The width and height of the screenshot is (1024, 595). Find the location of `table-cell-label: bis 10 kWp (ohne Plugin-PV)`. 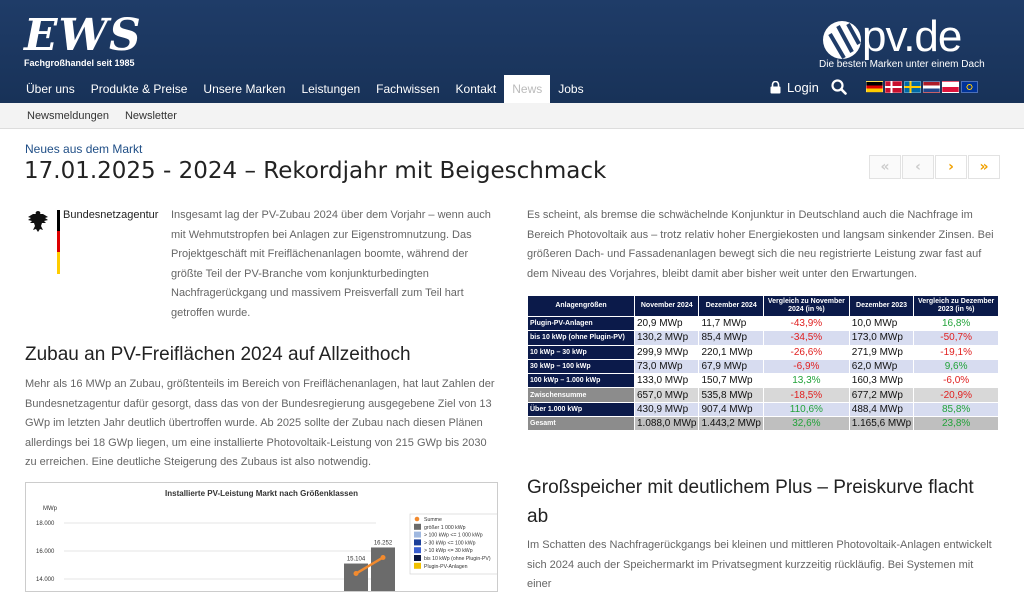

table-cell-label: bis 10 kWp (ohne Plugin-PV) is located at coordinates (581, 338).